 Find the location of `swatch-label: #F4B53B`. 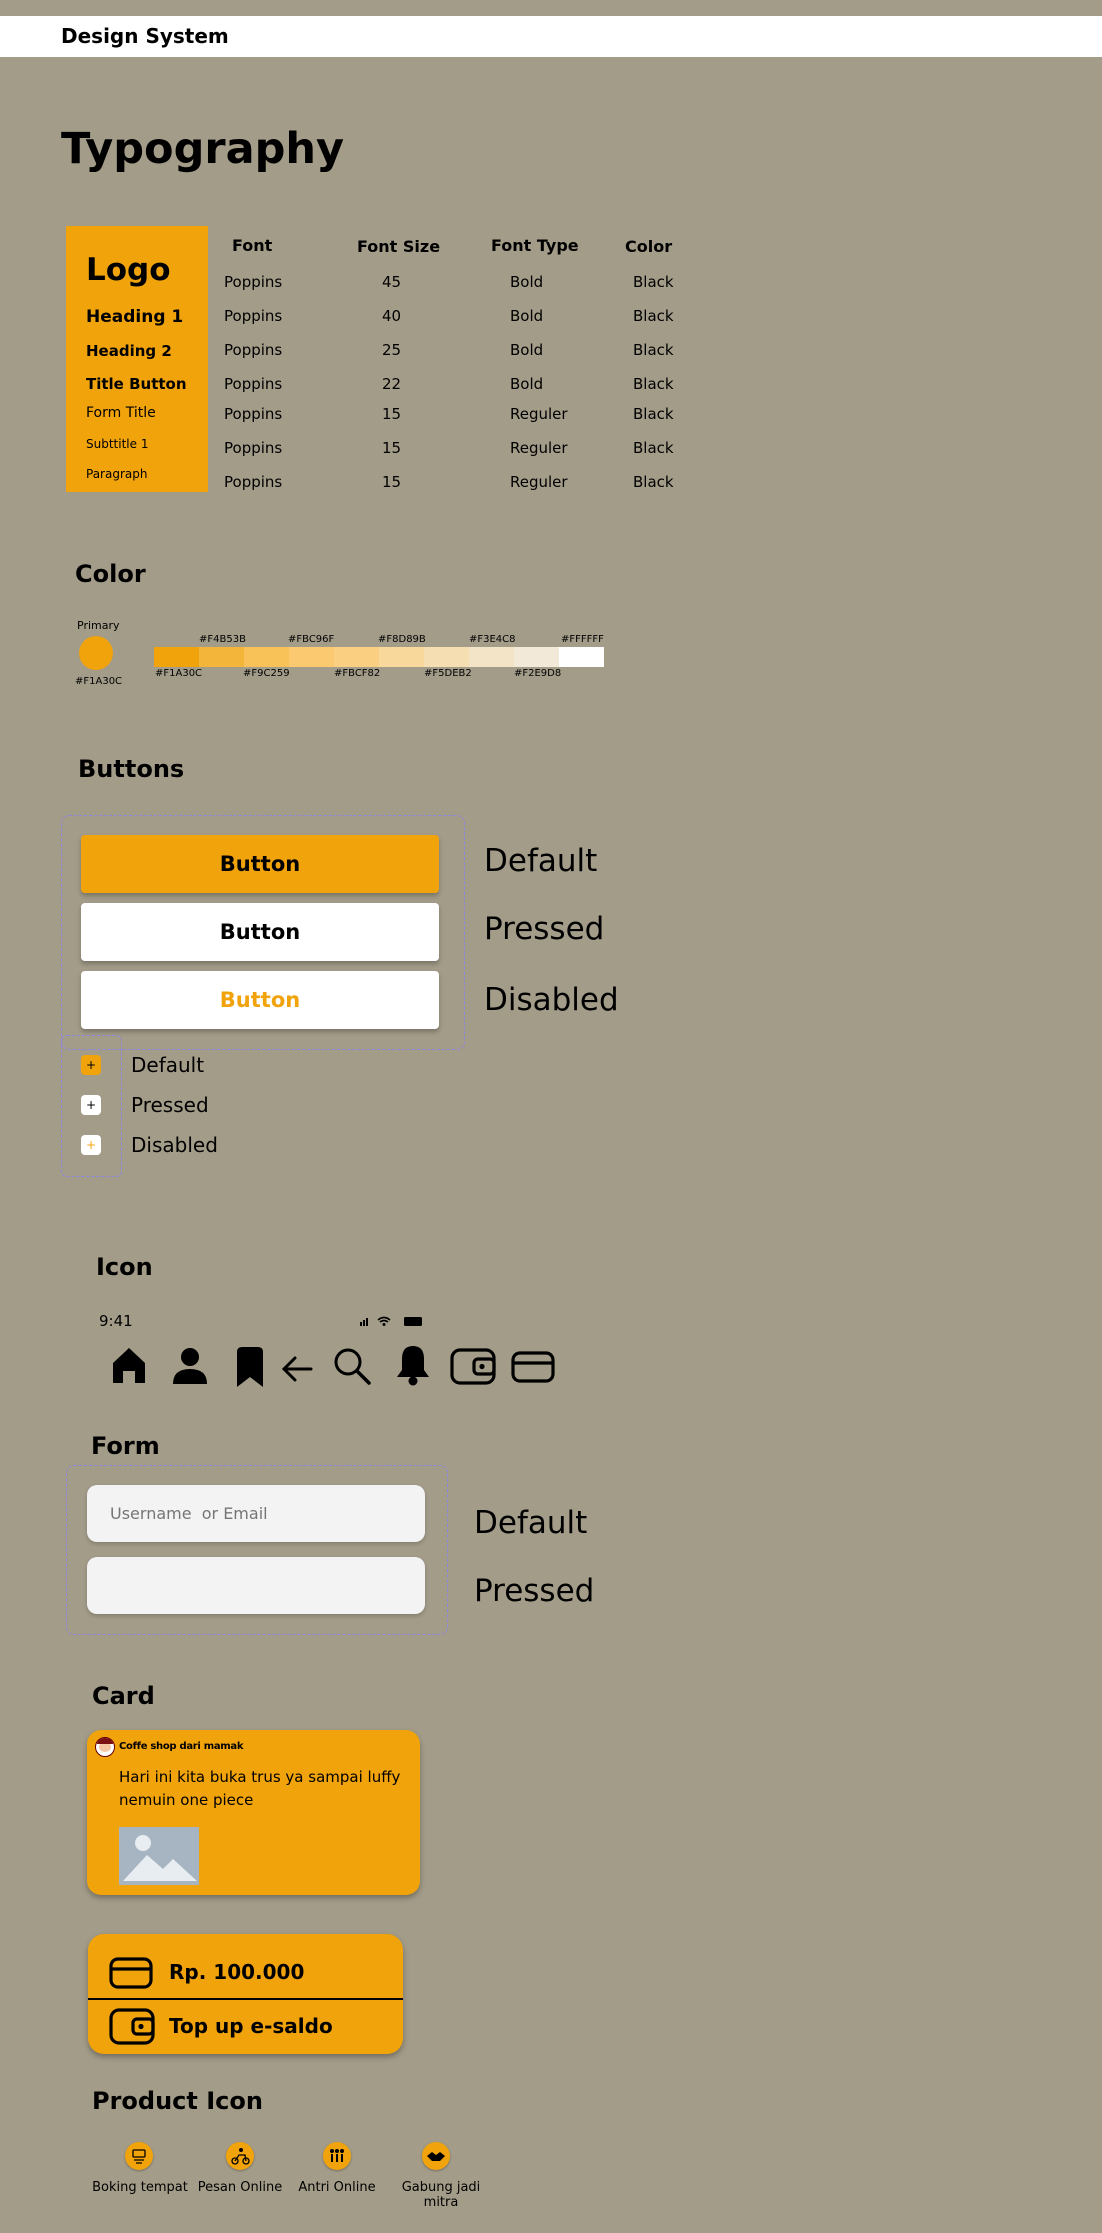

swatch-label: #F4B53B is located at coordinates (222, 639).